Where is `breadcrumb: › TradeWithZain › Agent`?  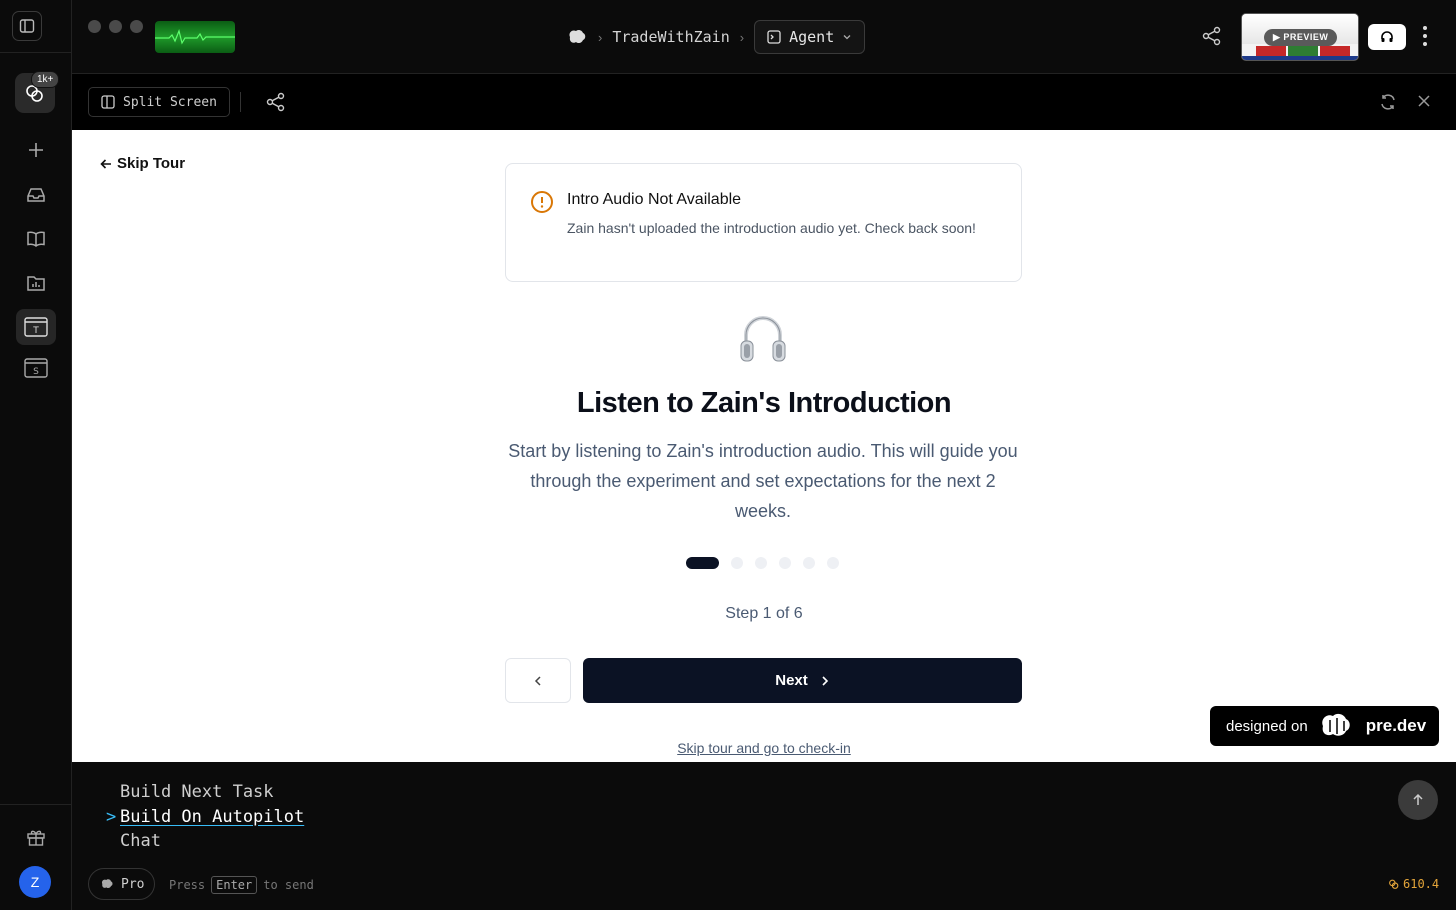 breadcrumb: › TradeWithZain › Agent is located at coordinates (716, 37).